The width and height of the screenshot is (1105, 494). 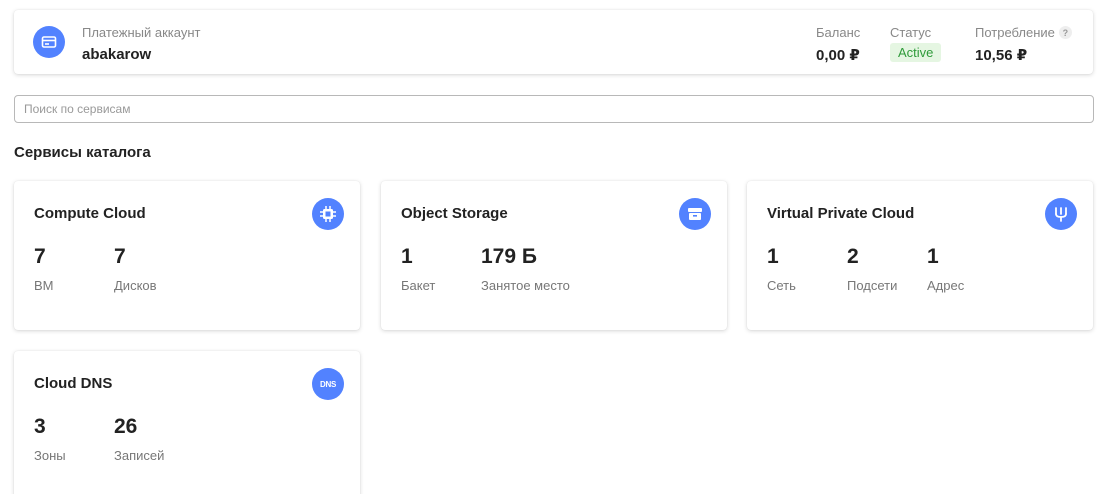 I want to click on consumption-label-row: Потребление ?, so click(x=1023, y=32).